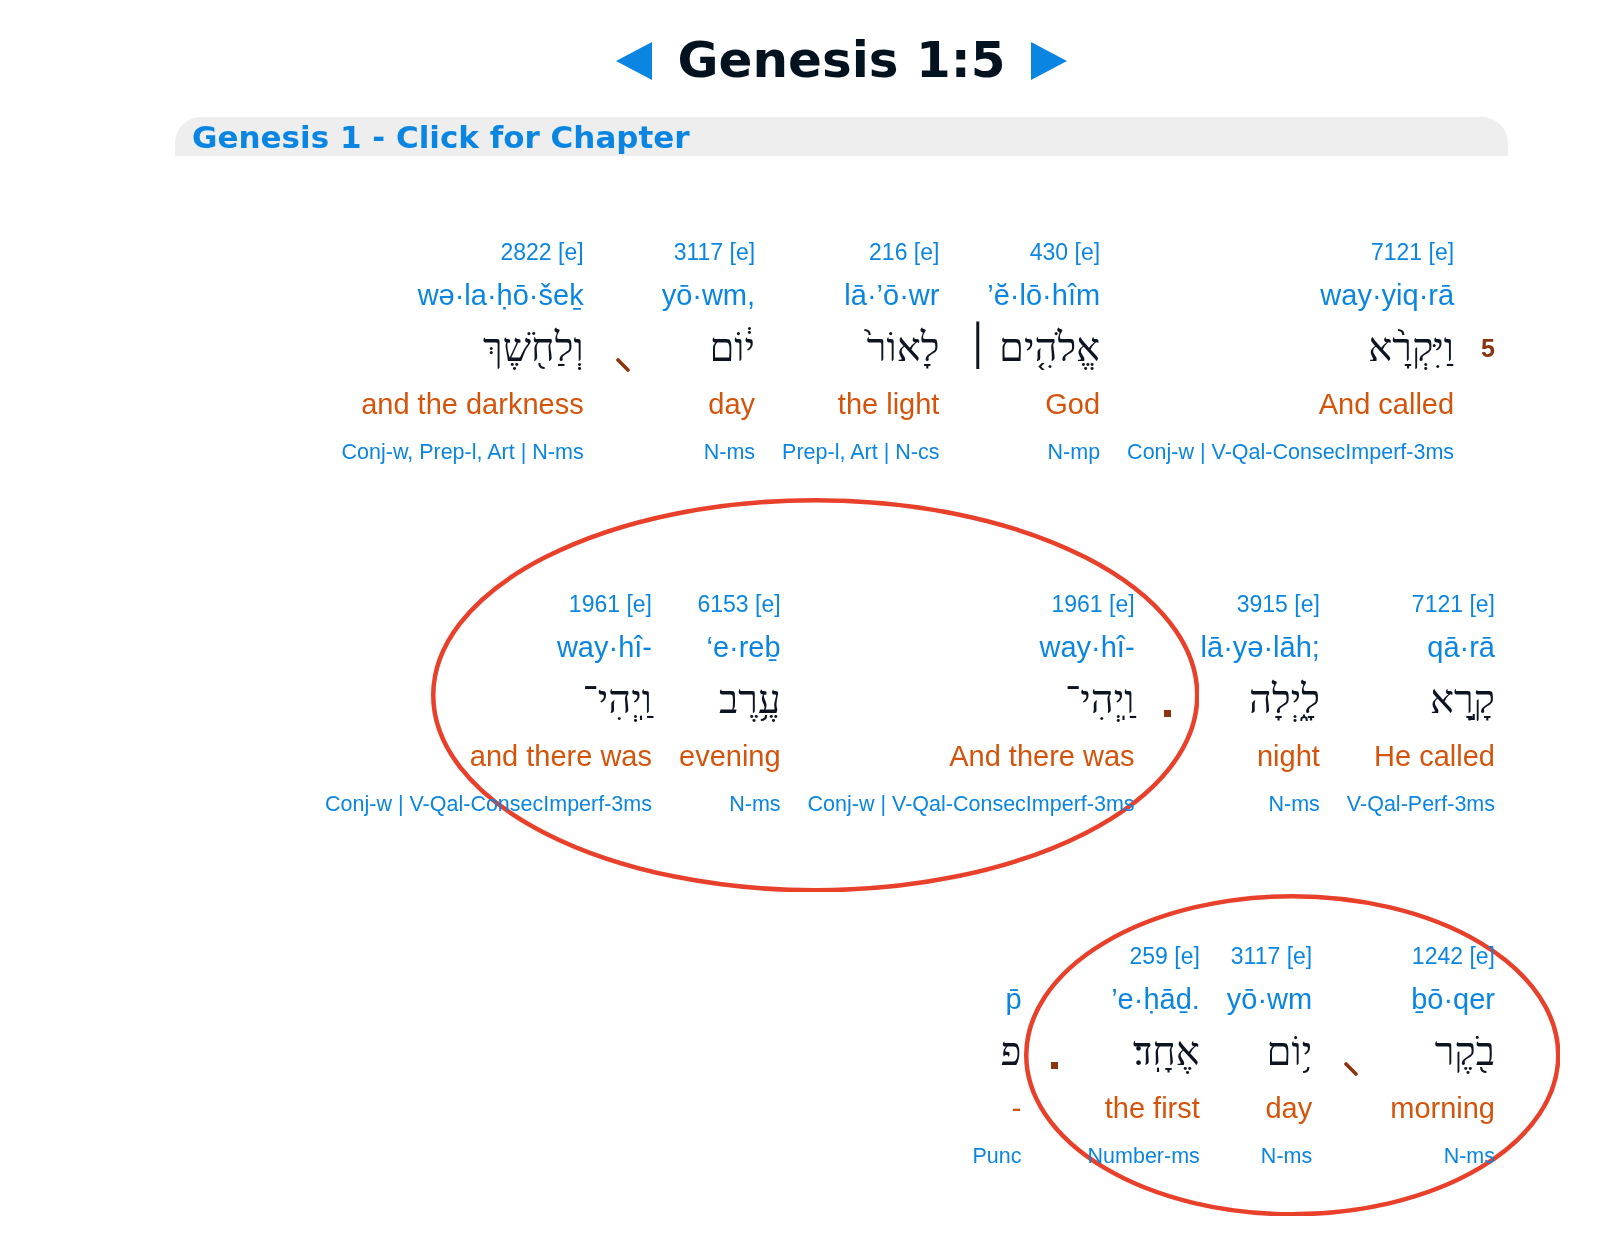 This screenshot has height=1241, width=1600. I want to click on parsing-link: Prep-l, Art | N-cs, so click(861, 452).